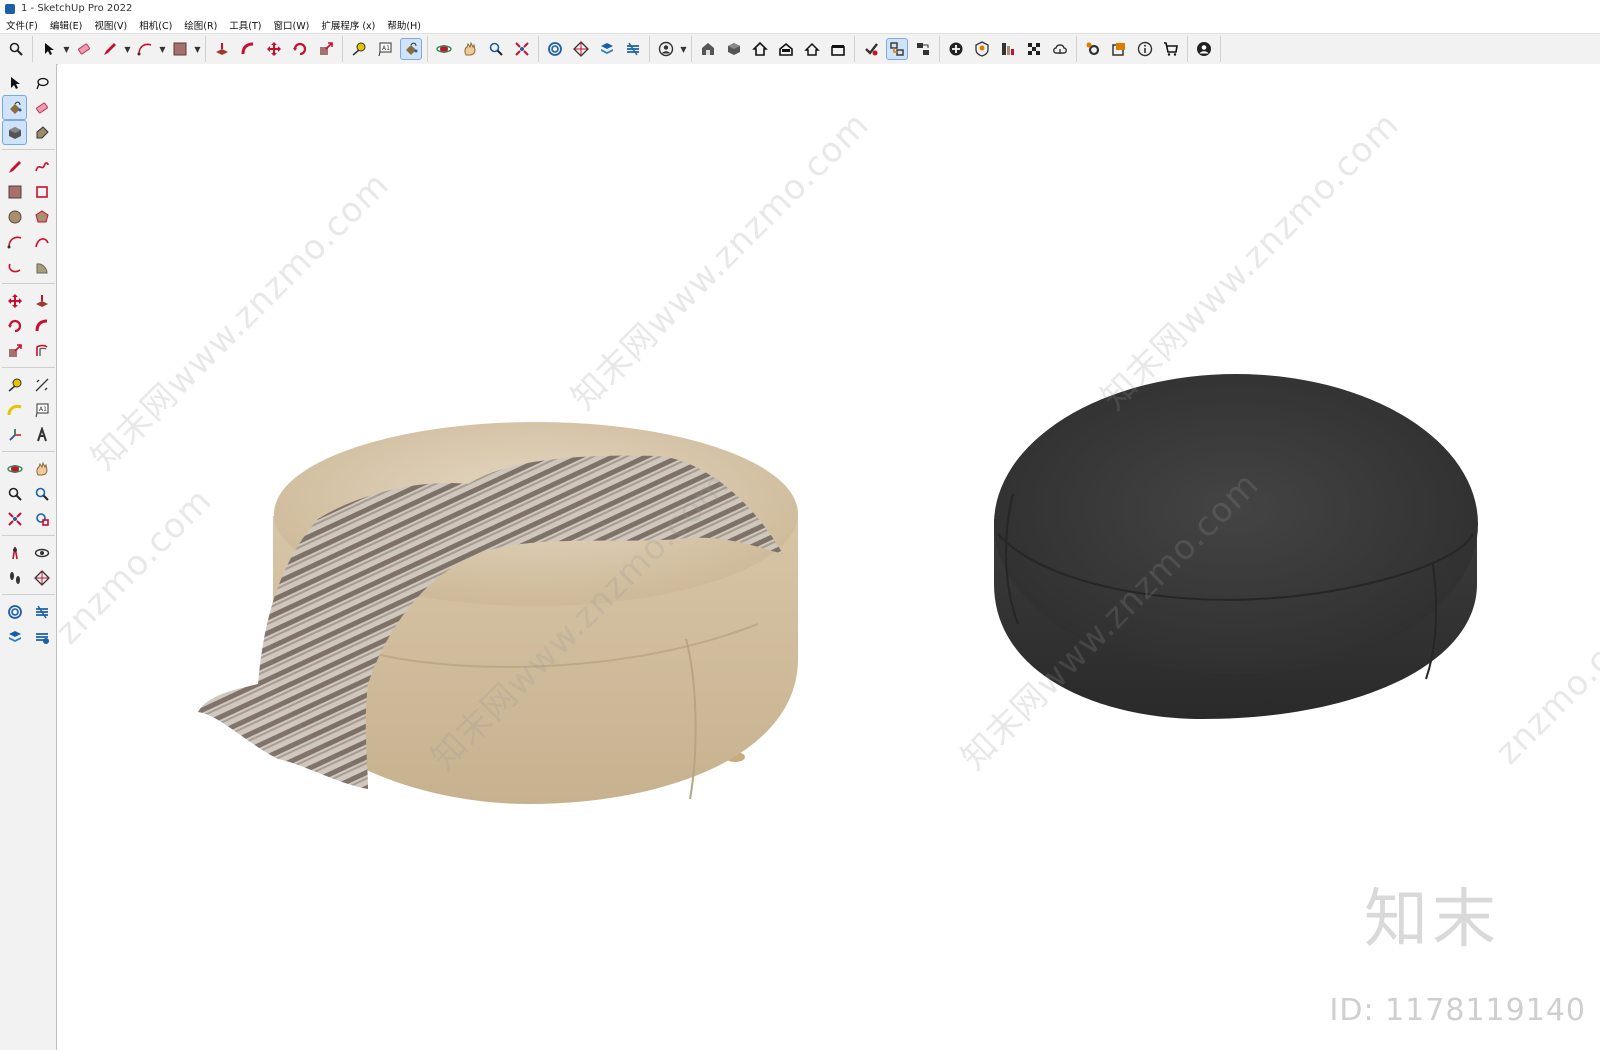 This screenshot has height=1050, width=1600. What do you see at coordinates (22, 25) in the screenshot?
I see `menu-item: 文件(F)` at bounding box center [22, 25].